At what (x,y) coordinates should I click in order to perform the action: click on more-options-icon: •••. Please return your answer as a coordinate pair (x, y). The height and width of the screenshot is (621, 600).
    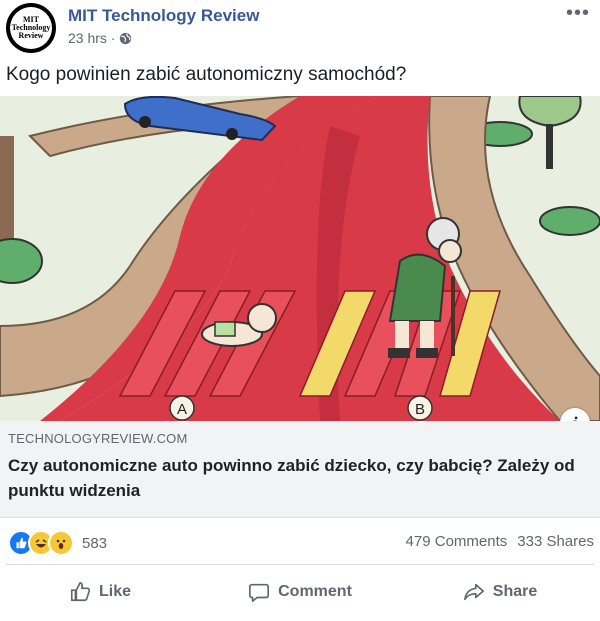
    Looking at the image, I should click on (578, 13).